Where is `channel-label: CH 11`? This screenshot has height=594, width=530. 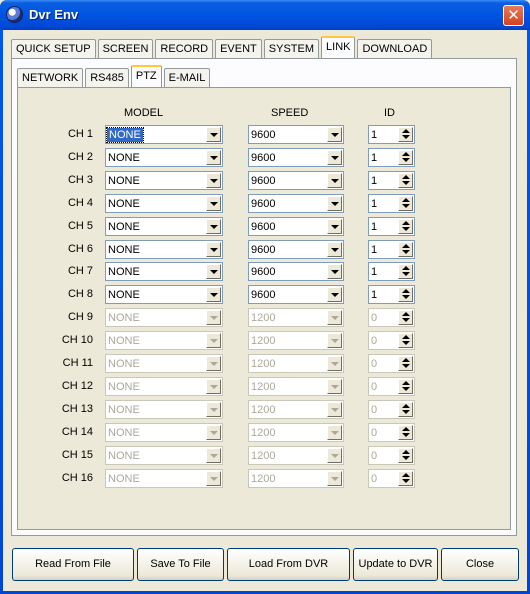 channel-label: CH 11 is located at coordinates (77, 363).